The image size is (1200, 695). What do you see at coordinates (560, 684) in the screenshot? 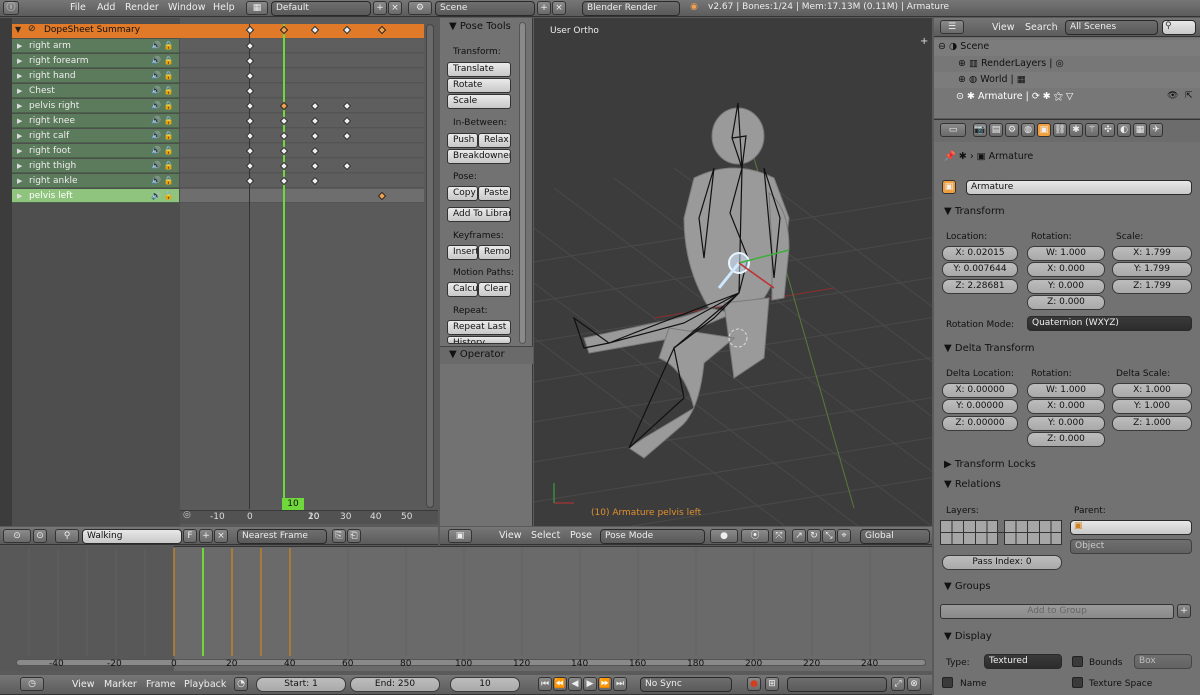
I see `jump-prev-key-icon: ⏪` at bounding box center [560, 684].